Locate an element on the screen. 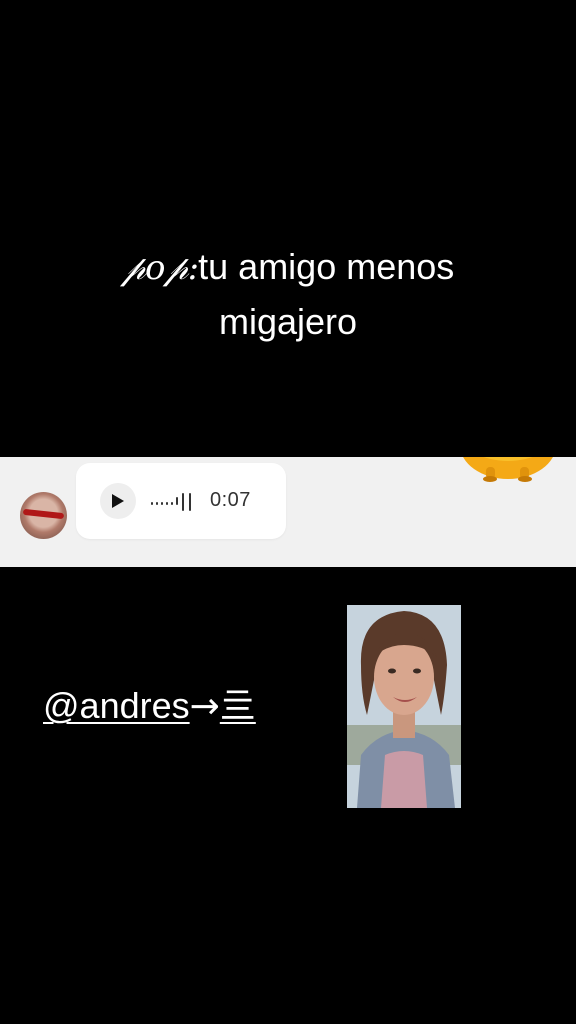  audio-waveform-icon is located at coordinates (177, 501).